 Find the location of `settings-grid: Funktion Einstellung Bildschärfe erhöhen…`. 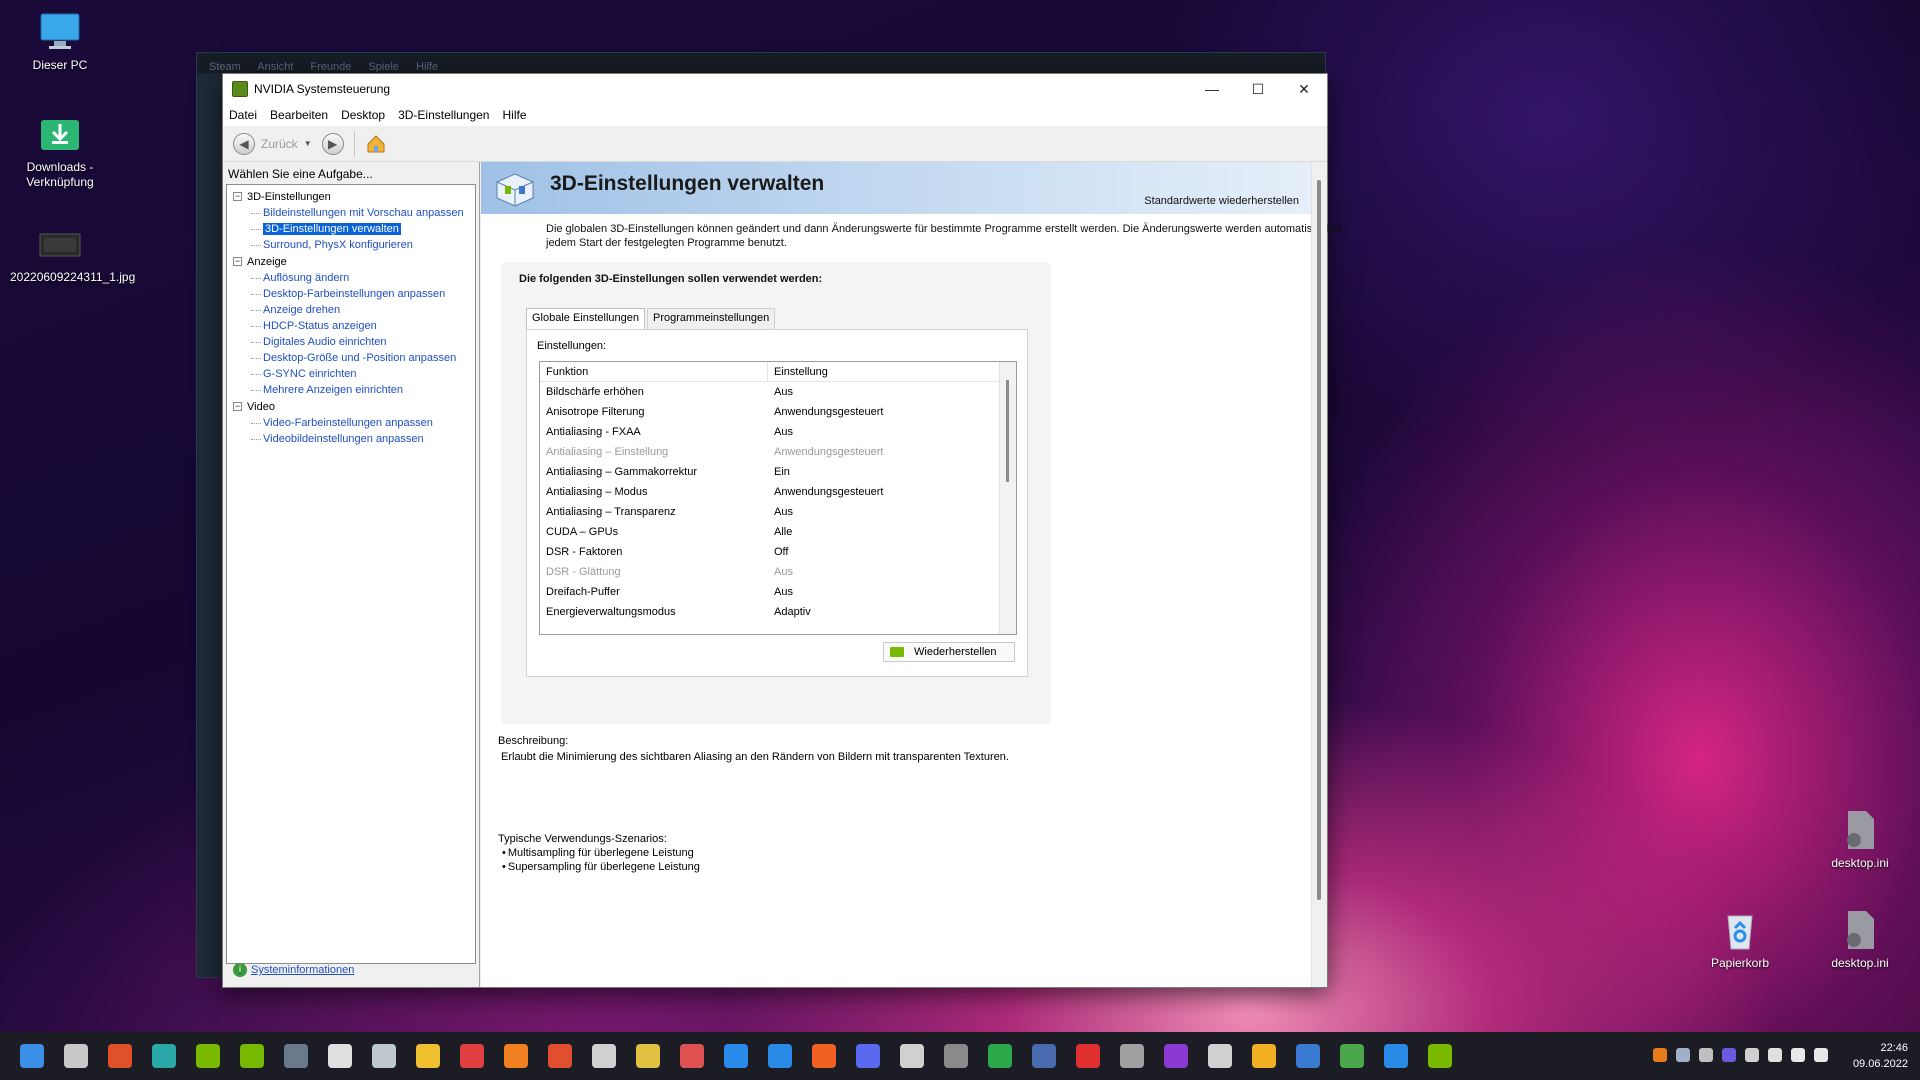

settings-grid: Funktion Einstellung Bildschärfe erhöhen… is located at coordinates (778, 498).